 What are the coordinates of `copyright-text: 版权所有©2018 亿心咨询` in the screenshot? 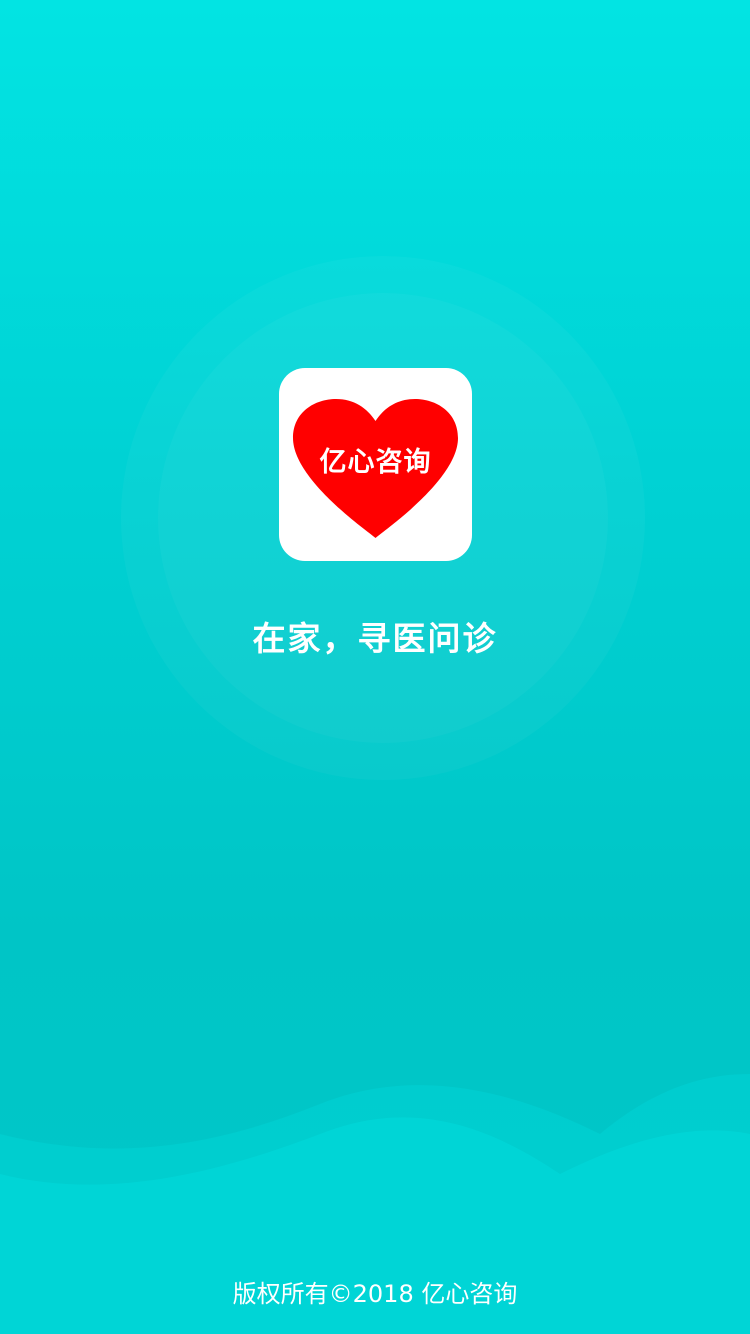 It's located at (375, 1294).